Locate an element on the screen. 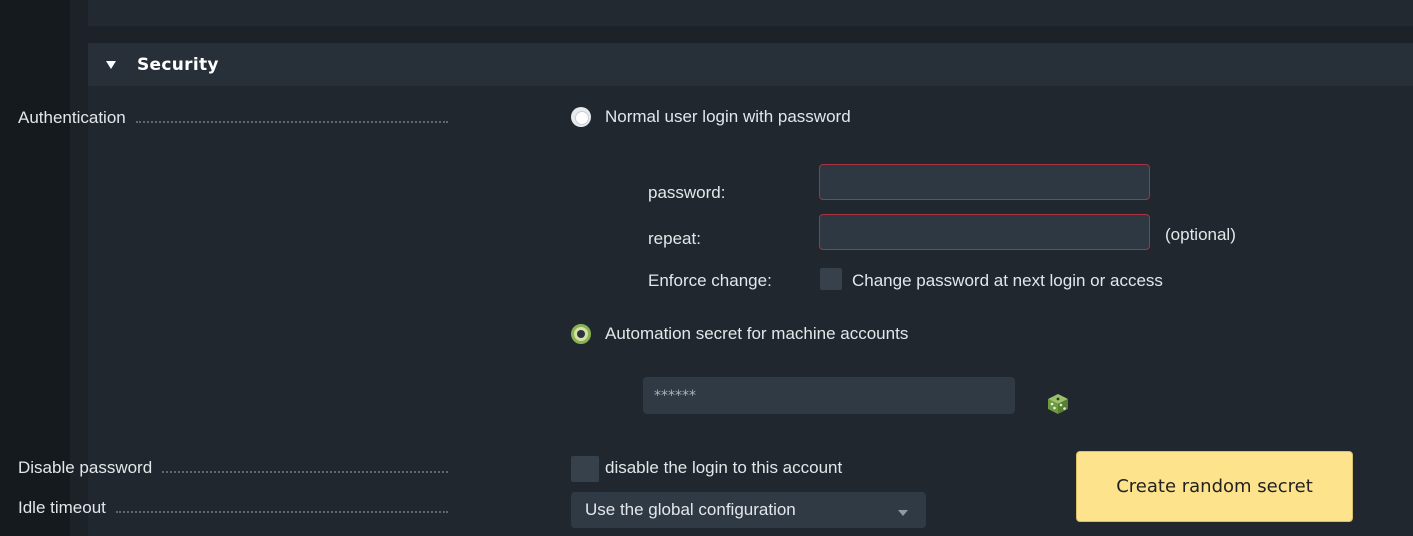 The width and height of the screenshot is (1413, 536). disable-password-label: Disable password is located at coordinates (85, 467).